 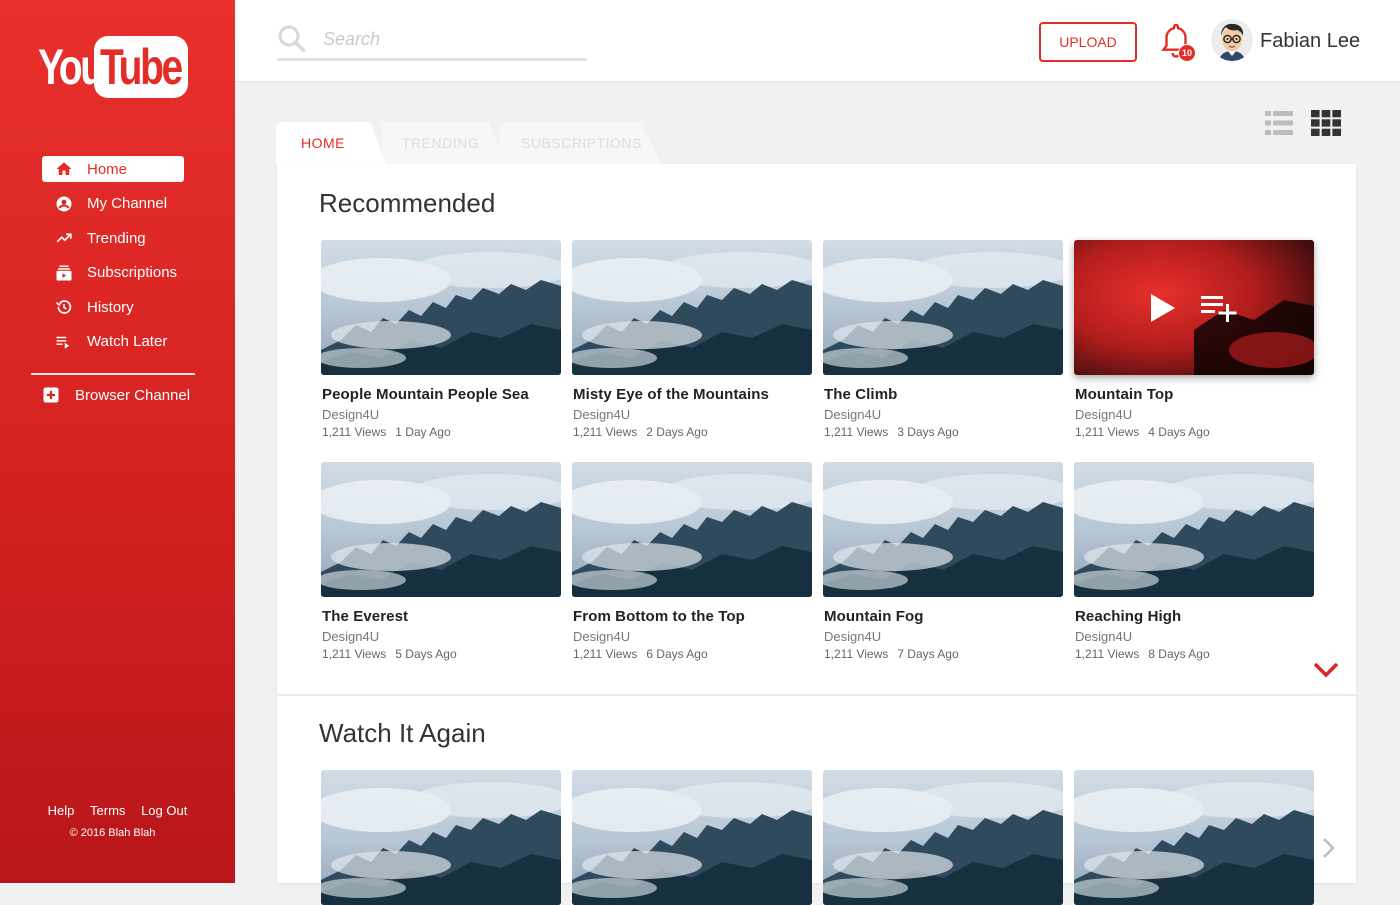 What do you see at coordinates (116, 238) in the screenshot?
I see `sidebar-item-label: Trending` at bounding box center [116, 238].